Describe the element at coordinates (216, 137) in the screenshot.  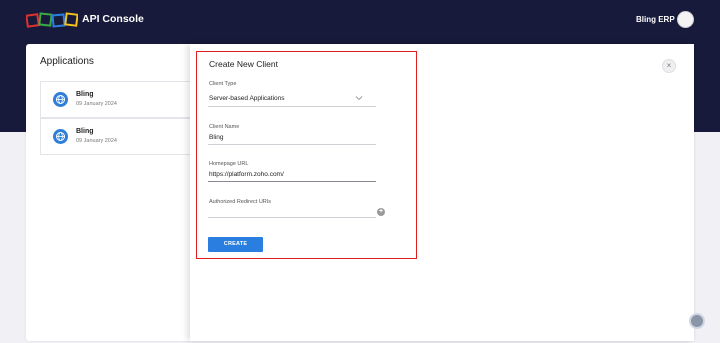
I see `client-name-input: Bling` at that location.